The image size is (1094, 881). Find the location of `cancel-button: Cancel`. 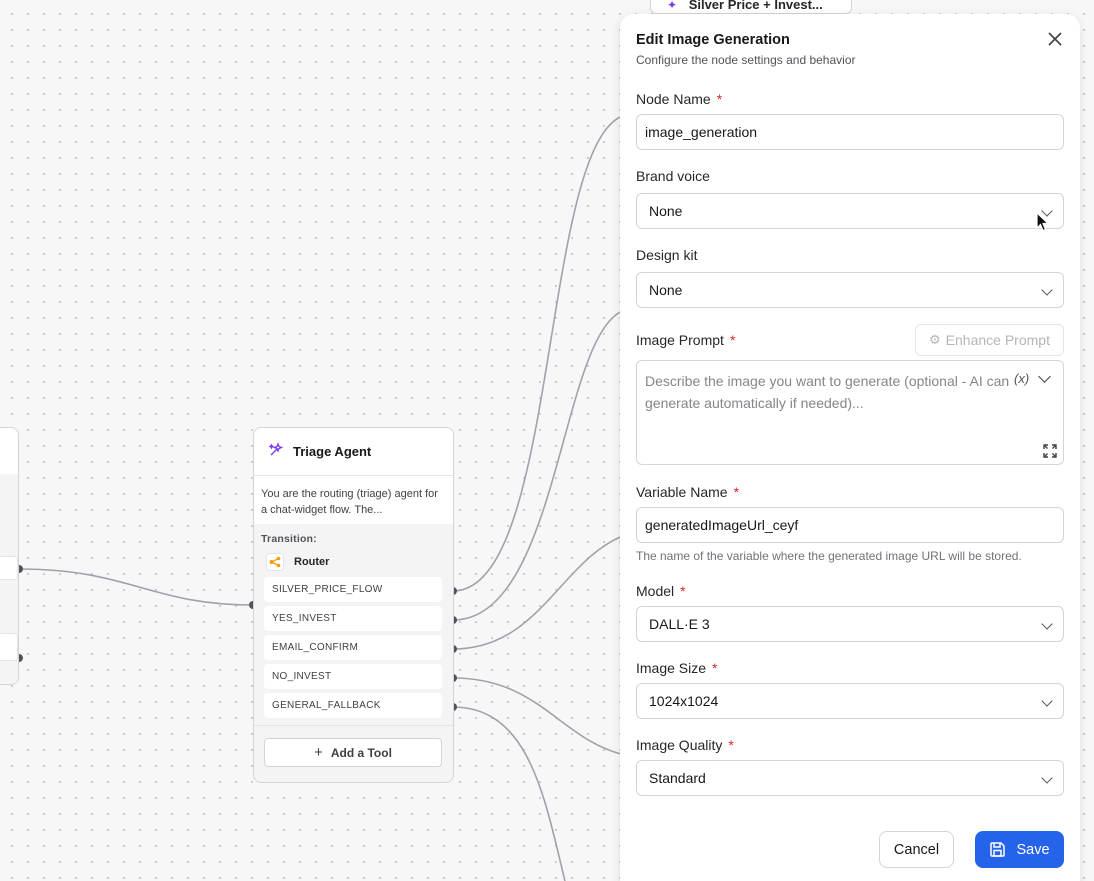

cancel-button: Cancel is located at coordinates (916, 849).